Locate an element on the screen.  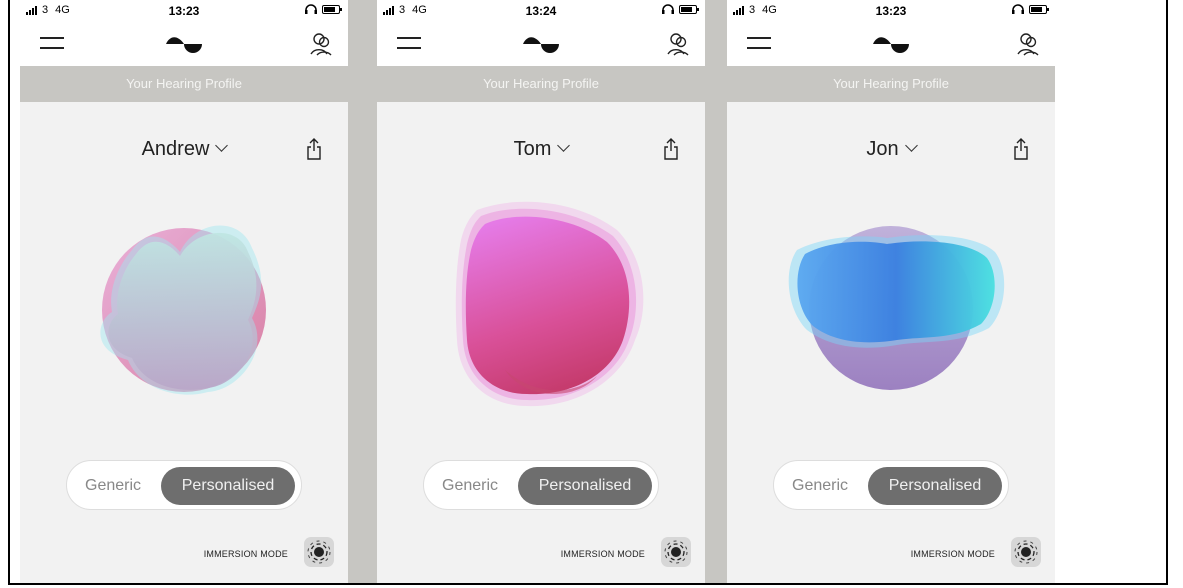
clock: 13:24 is located at coordinates (541, 11).